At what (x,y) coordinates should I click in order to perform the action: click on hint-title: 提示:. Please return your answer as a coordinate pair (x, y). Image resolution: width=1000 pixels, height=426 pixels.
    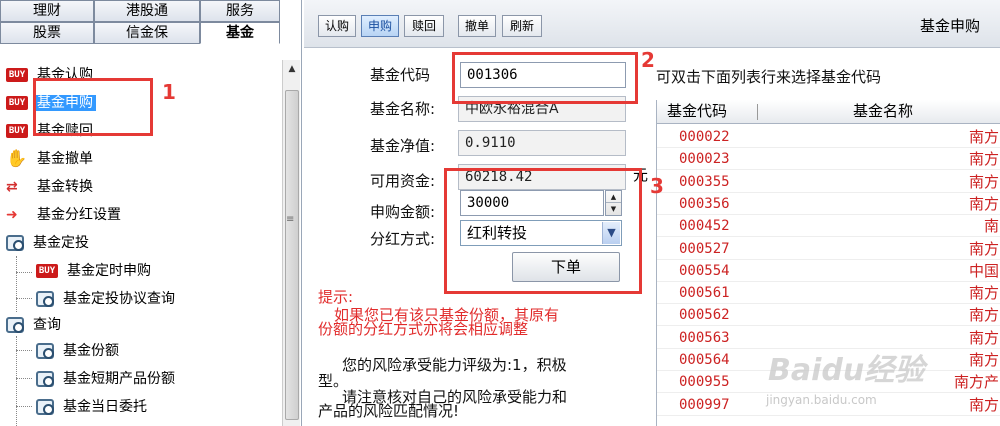
    Looking at the image, I should click on (336, 297).